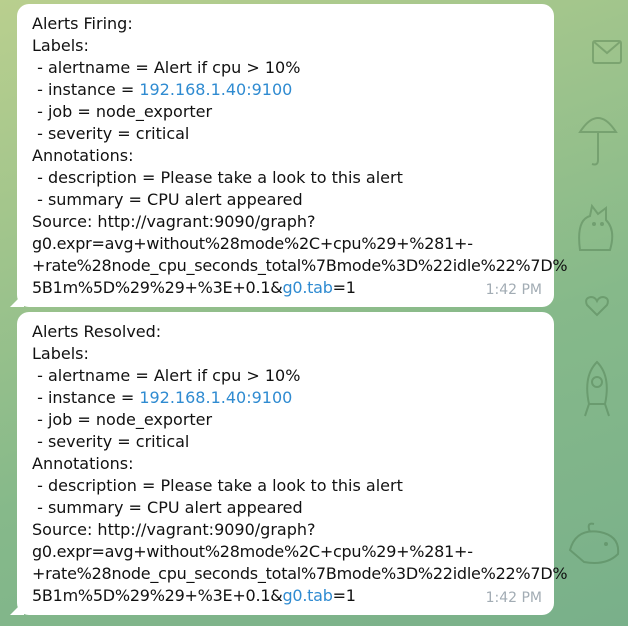  Describe the element at coordinates (597, 306) in the screenshot. I see `heart-doodle-icon` at that location.